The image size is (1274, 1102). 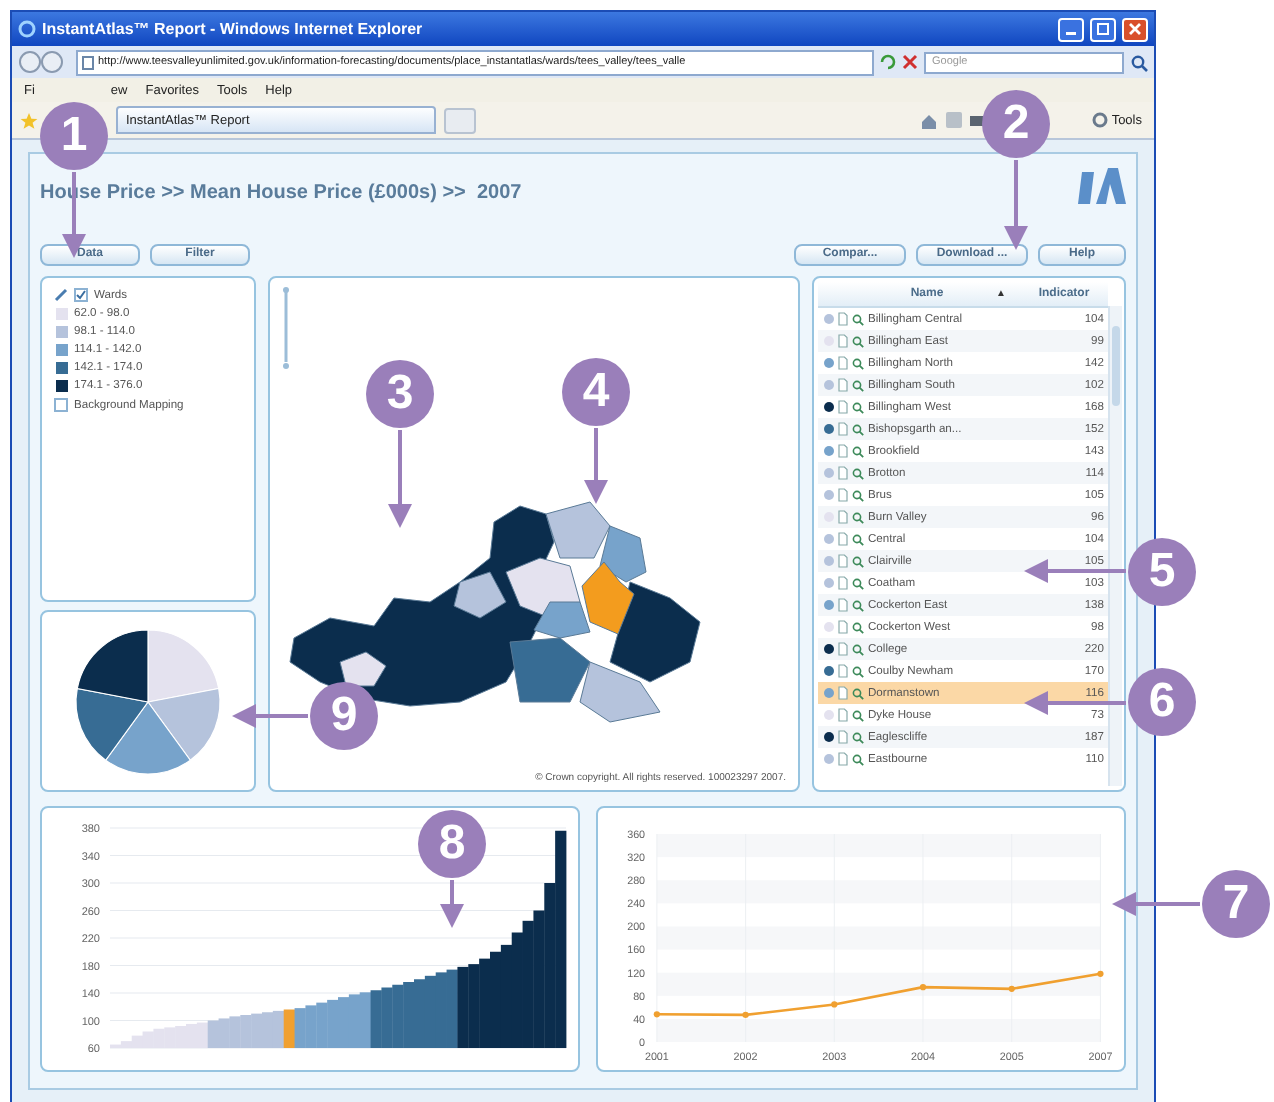 What do you see at coordinates (233, 29) in the screenshot?
I see `window-title: InstantAtlas™ Report - Windows Internet Explorer` at bounding box center [233, 29].